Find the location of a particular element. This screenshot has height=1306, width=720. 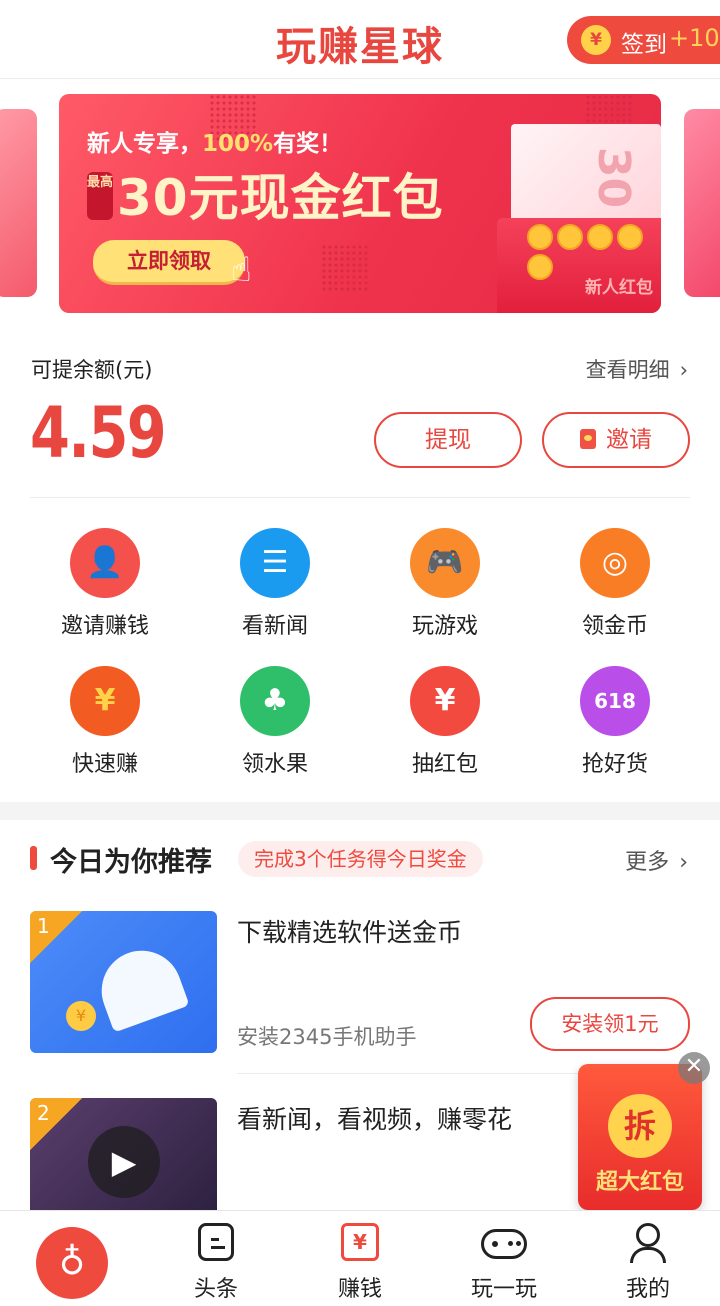

banner-peek-right is located at coordinates (702, 203).